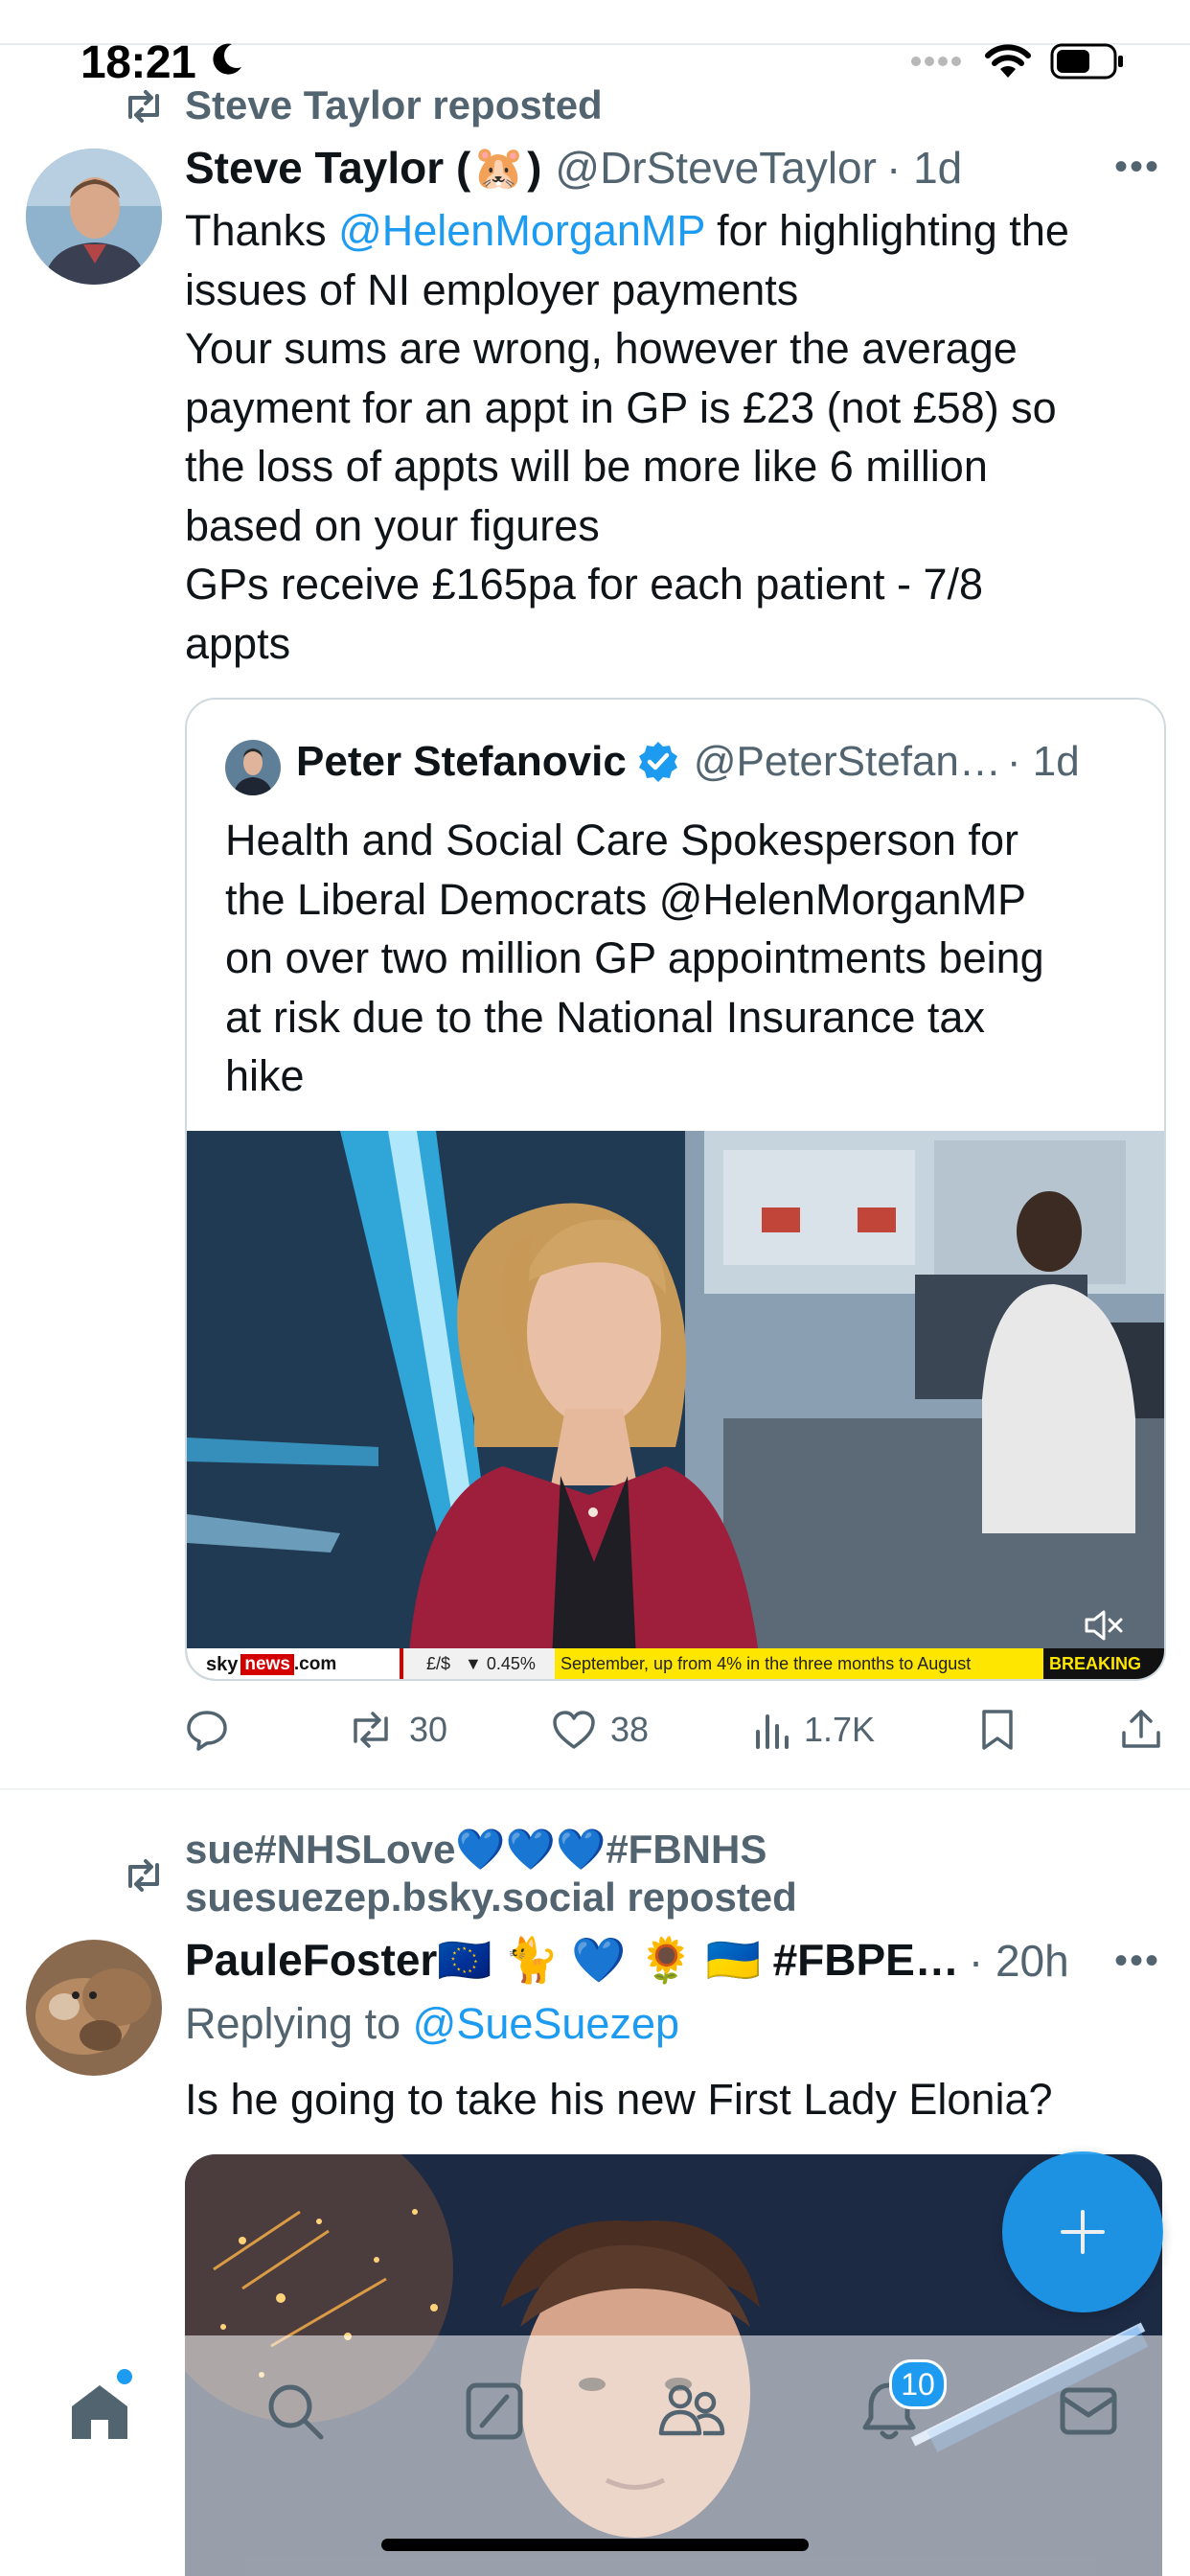  I want to click on bookmark-button, so click(998, 1730).